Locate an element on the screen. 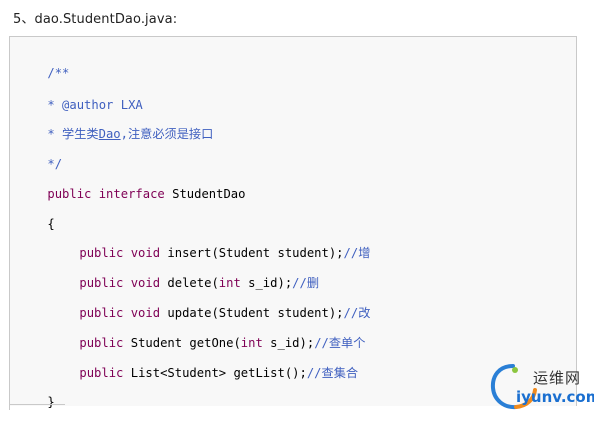  code-line-4: */ is located at coordinates (40, 154).